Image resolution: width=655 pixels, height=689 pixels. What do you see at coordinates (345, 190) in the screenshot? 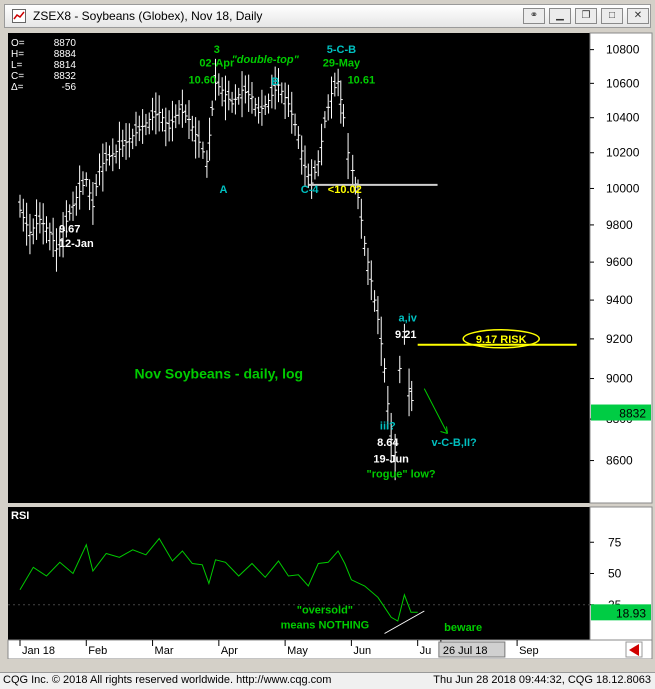
I see `chart-annotation: <10.02` at bounding box center [345, 190].